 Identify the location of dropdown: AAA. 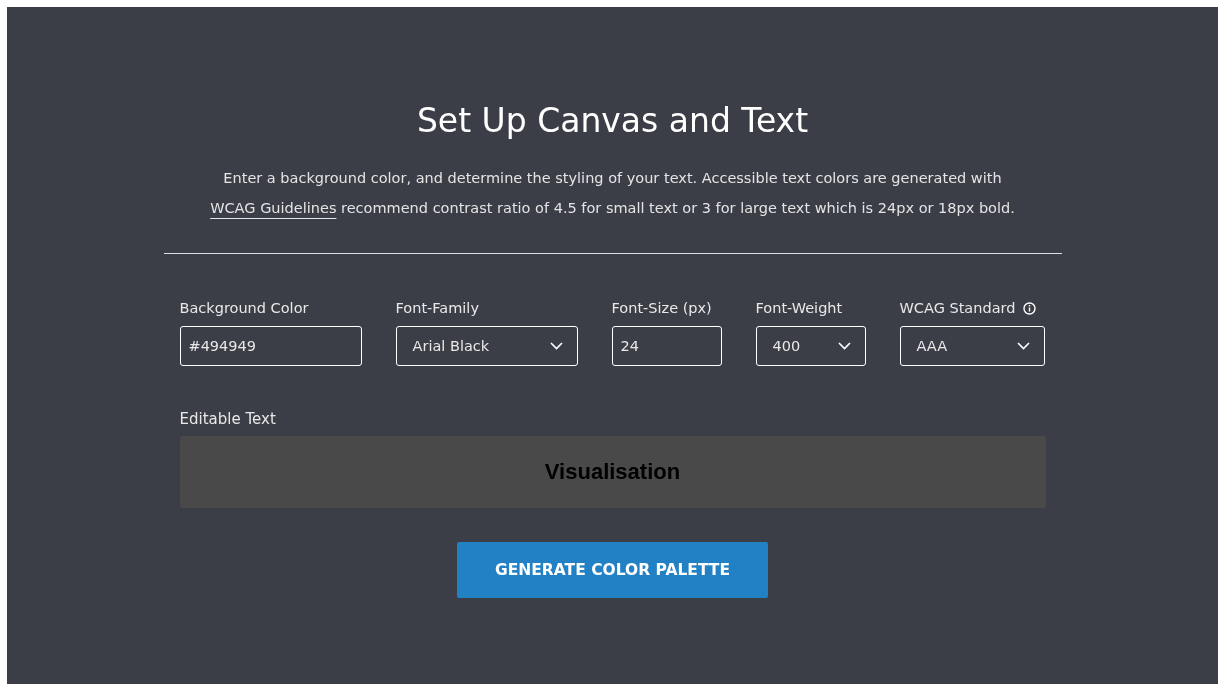
(972, 346).